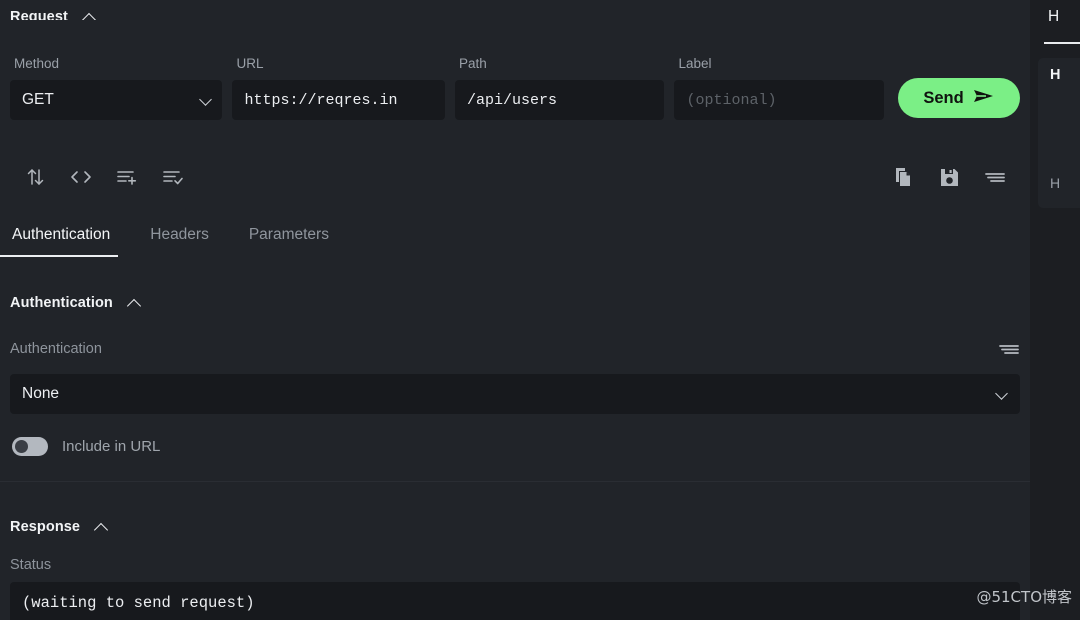 This screenshot has width=1080, height=620. What do you see at coordinates (138, 603) in the screenshot?
I see `response-status-value: (waiting to send request)` at bounding box center [138, 603].